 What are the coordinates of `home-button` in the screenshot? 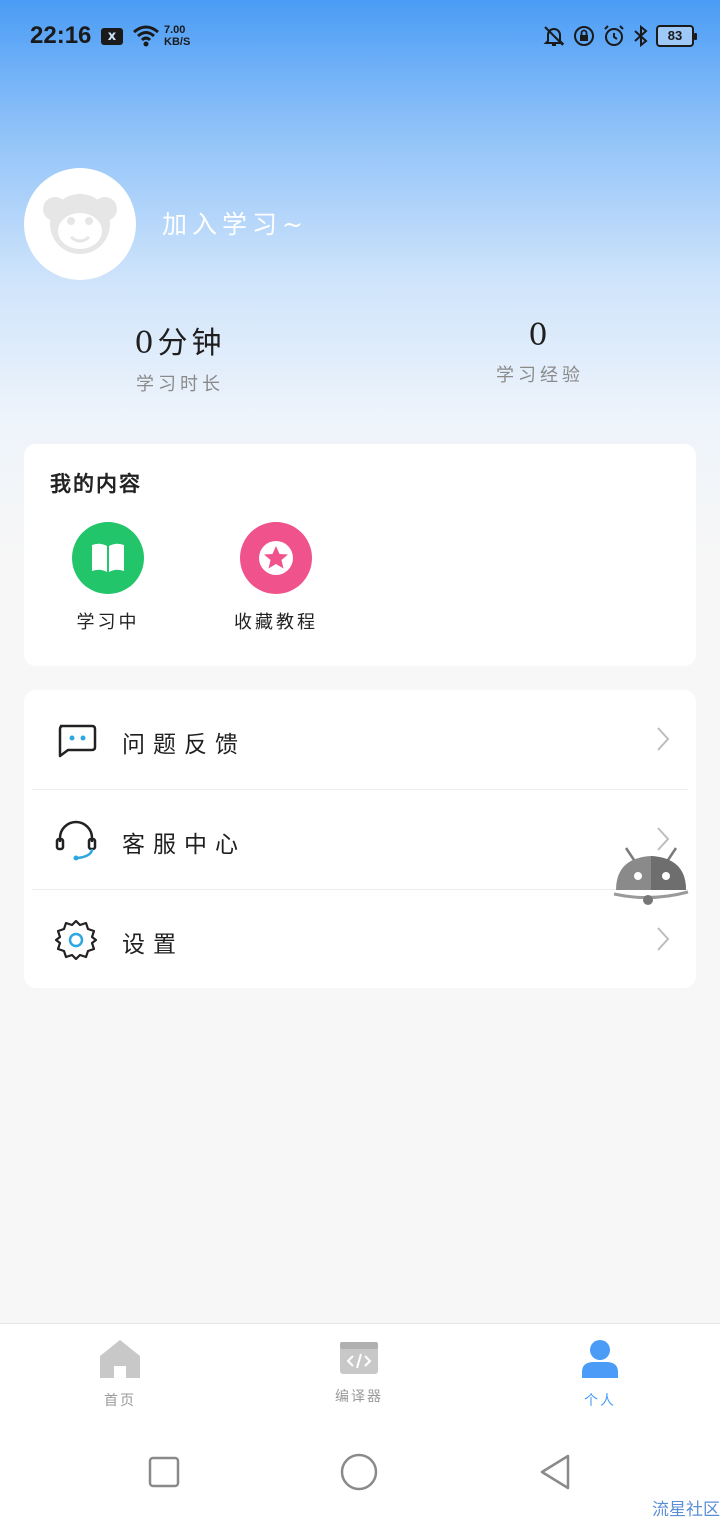 It's located at (359, 1474).